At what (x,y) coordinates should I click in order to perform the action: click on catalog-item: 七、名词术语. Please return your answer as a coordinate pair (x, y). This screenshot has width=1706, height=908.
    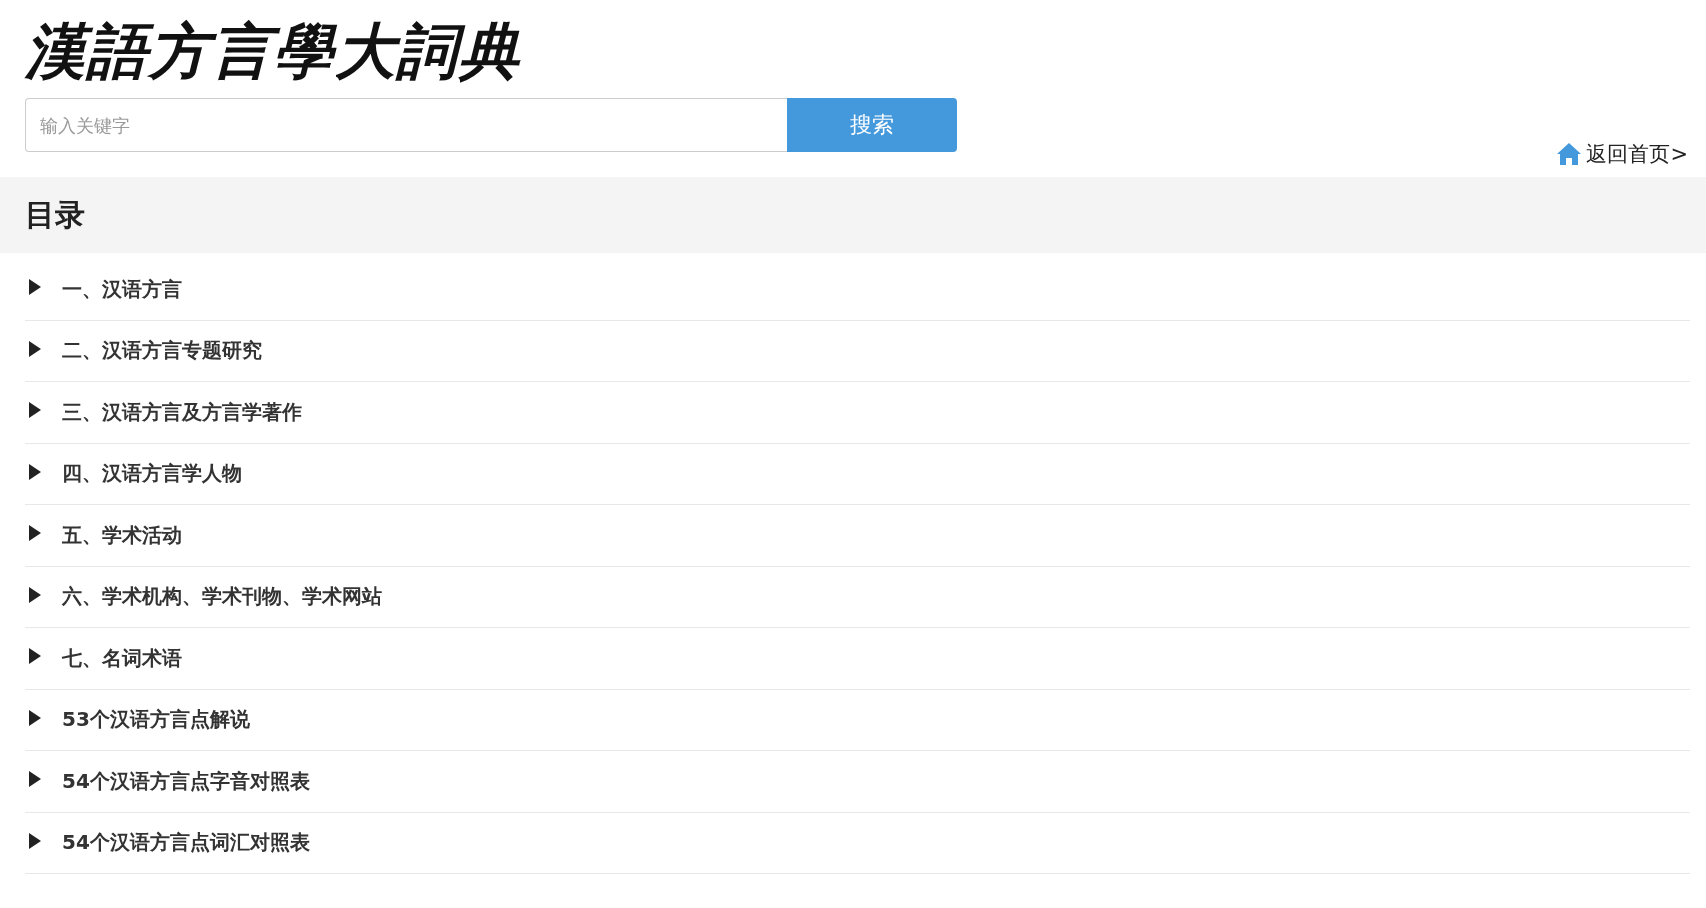
    Looking at the image, I should click on (857, 659).